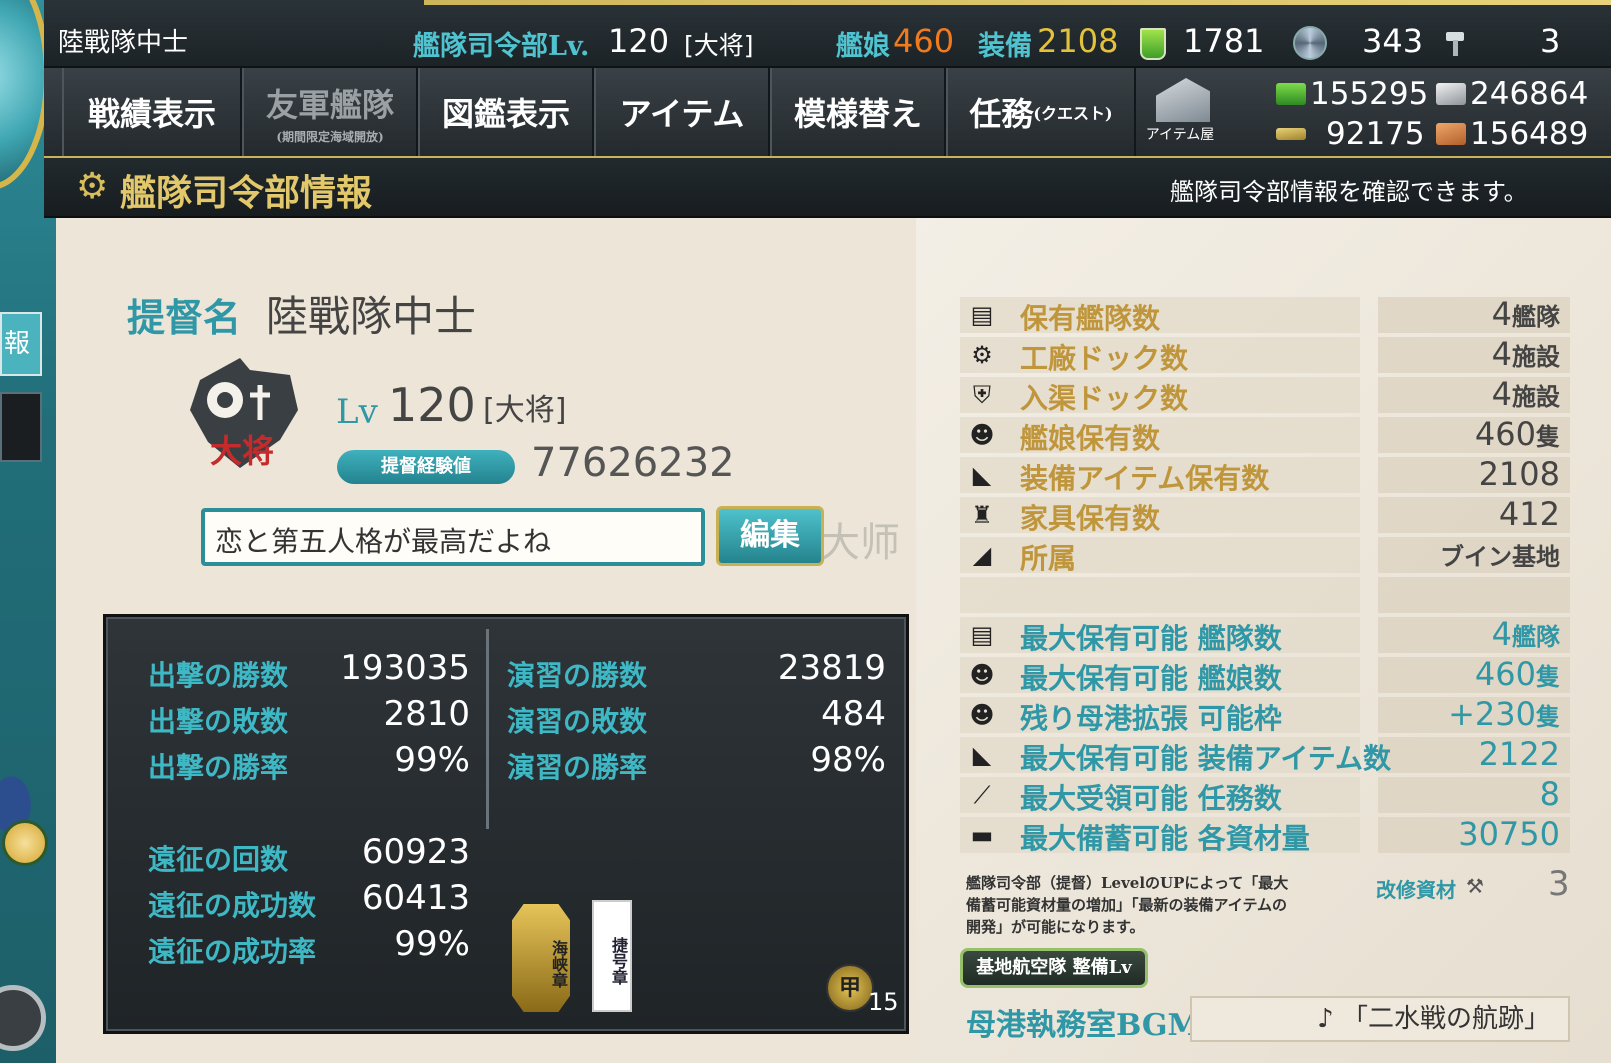 This screenshot has width=1611, height=1063. I want to click on steel-resource: 92175, so click(1350, 134).